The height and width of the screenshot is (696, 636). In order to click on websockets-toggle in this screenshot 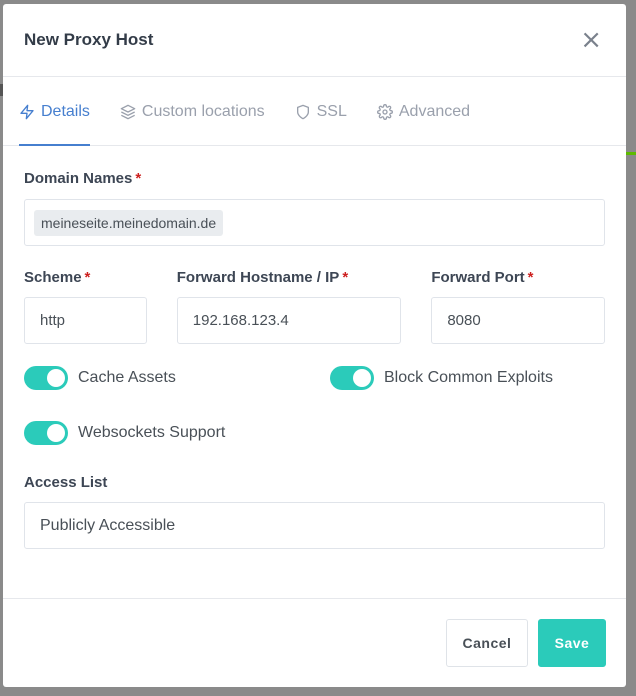, I will do `click(46, 433)`.